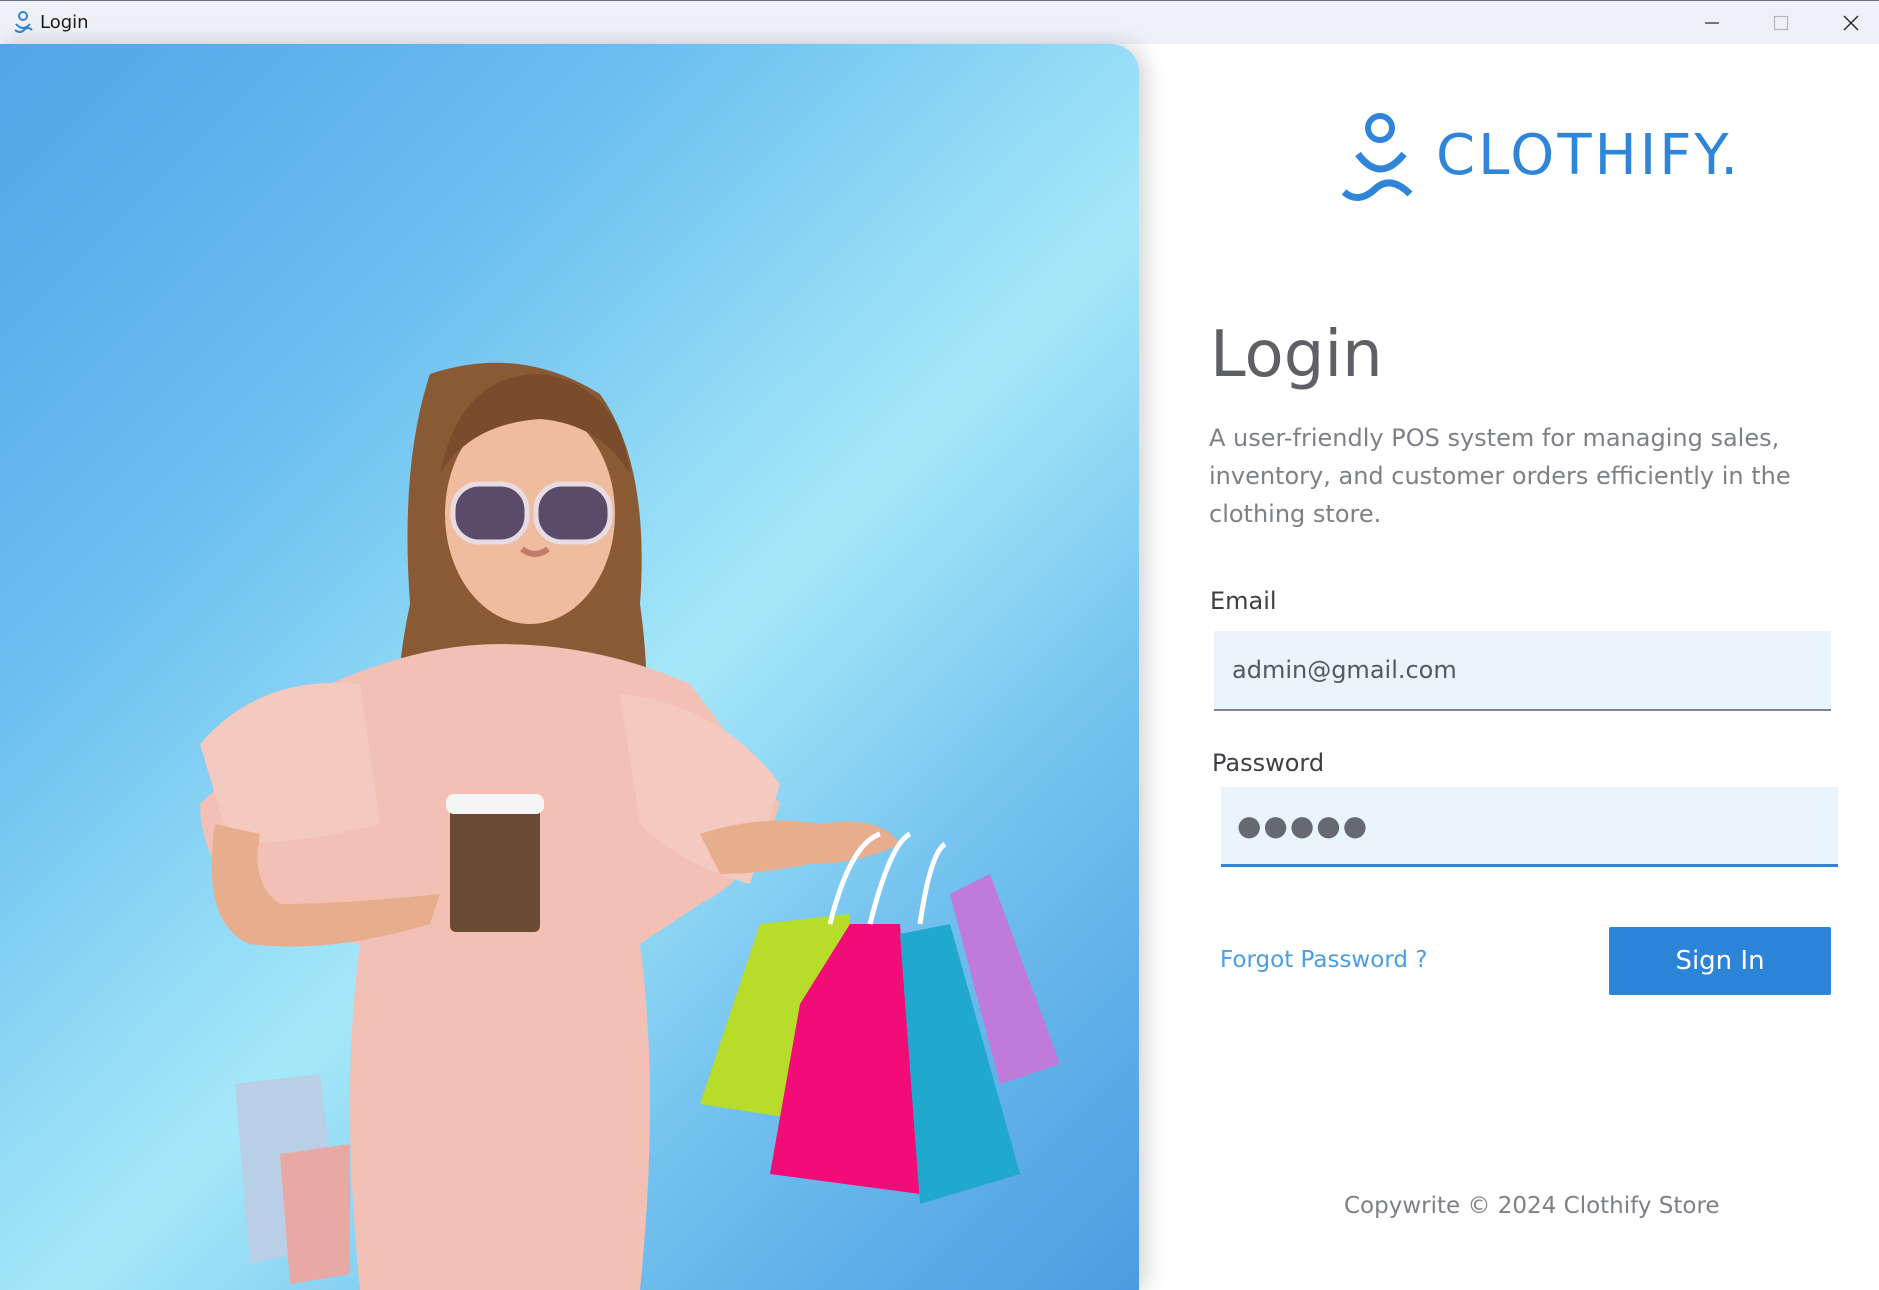 The height and width of the screenshot is (1290, 1879). What do you see at coordinates (1589, 155) in the screenshot?
I see `brand-name: CLOTHIFY.` at bounding box center [1589, 155].